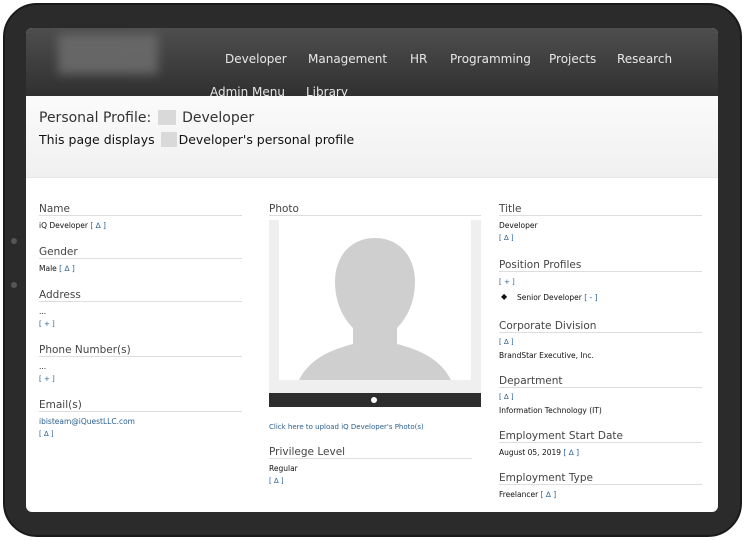  I want to click on title-value: Developer, so click(518, 225).